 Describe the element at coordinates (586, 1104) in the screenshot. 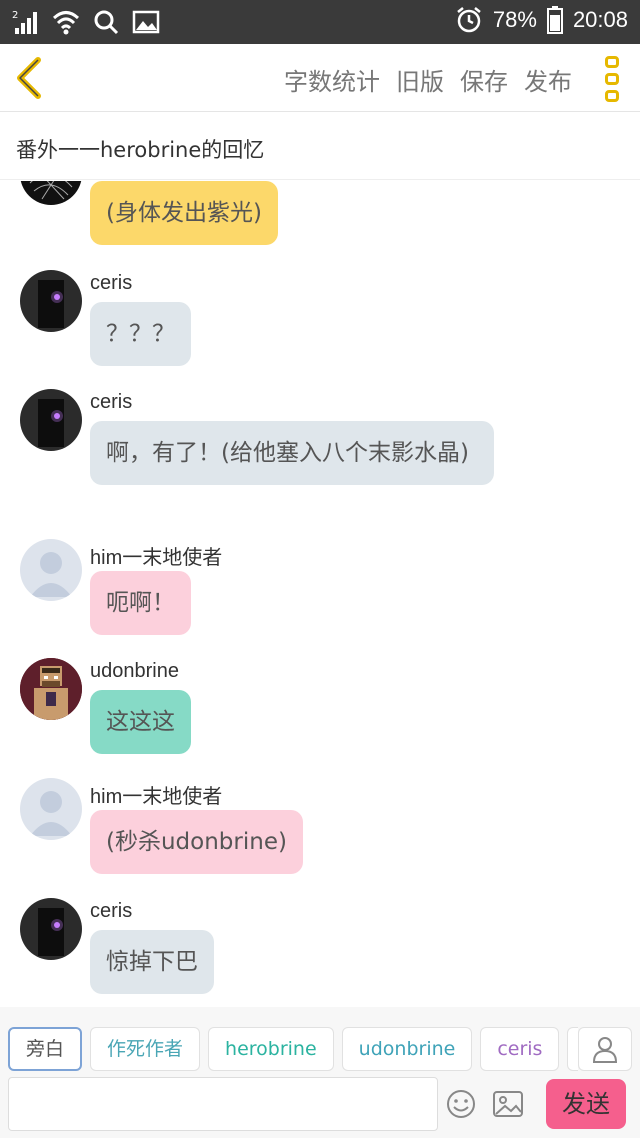

I see `send-button: 发送` at that location.